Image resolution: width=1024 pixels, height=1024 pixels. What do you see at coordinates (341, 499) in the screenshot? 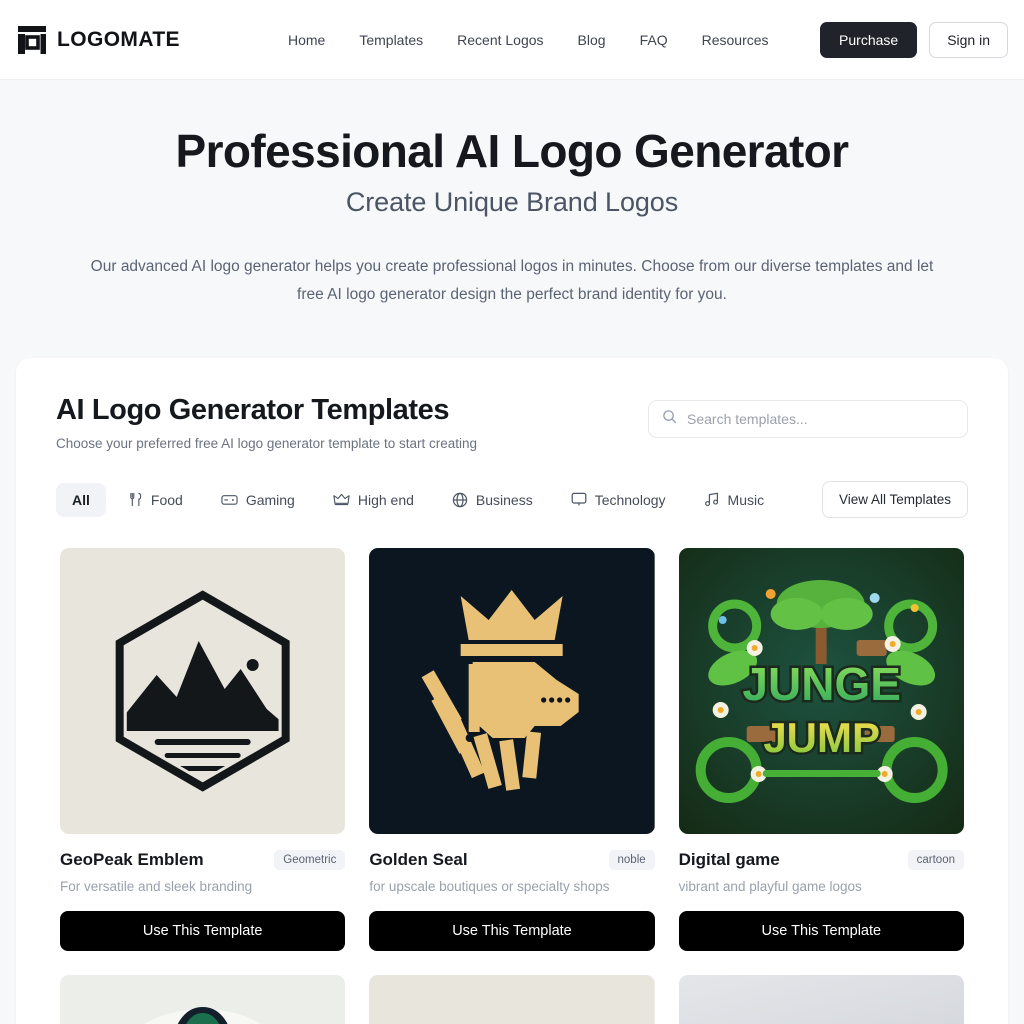
I see `crown-icon` at bounding box center [341, 499].